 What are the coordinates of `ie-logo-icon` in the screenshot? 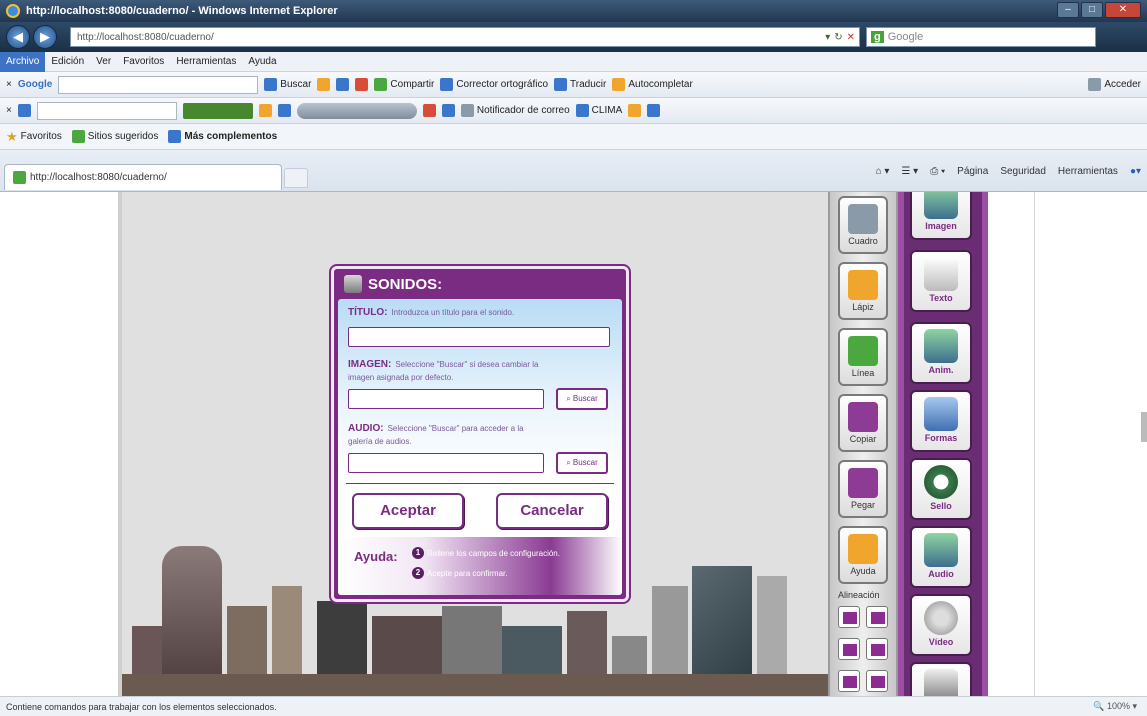 It's located at (13, 11).